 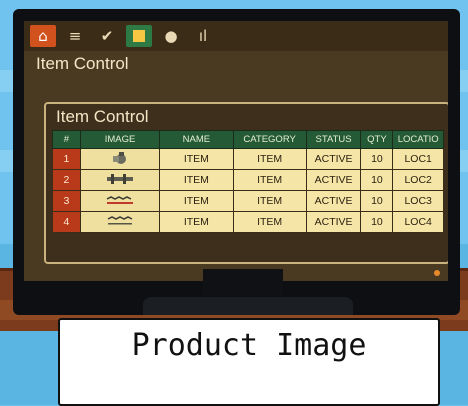 What do you see at coordinates (66, 139) in the screenshot?
I see `column-header-number: #` at bounding box center [66, 139].